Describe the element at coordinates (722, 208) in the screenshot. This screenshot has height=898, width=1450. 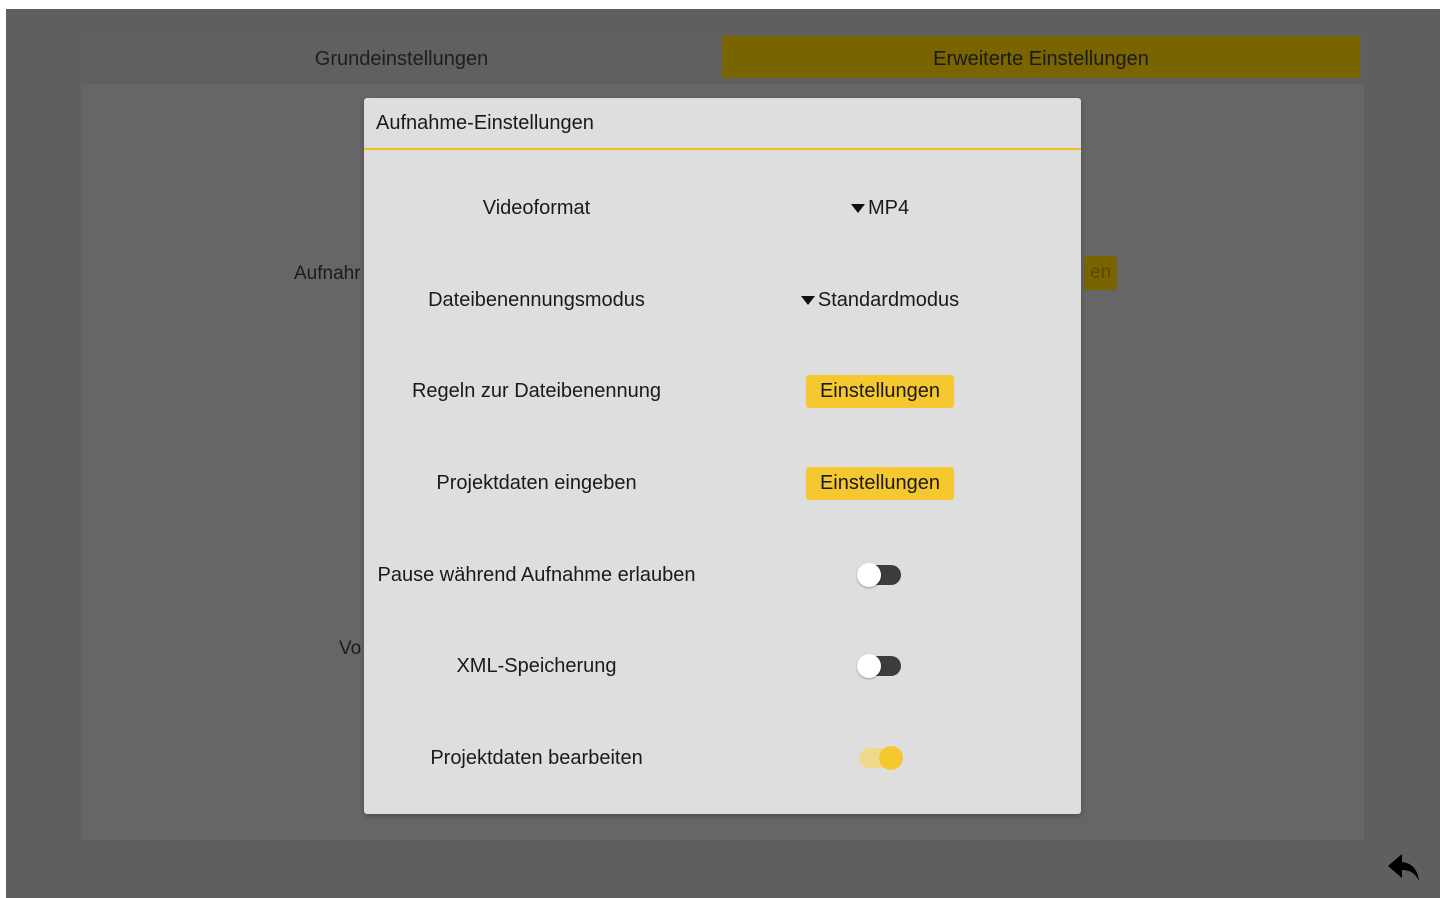
I see `row-video-format: Videoformat MP4` at that location.